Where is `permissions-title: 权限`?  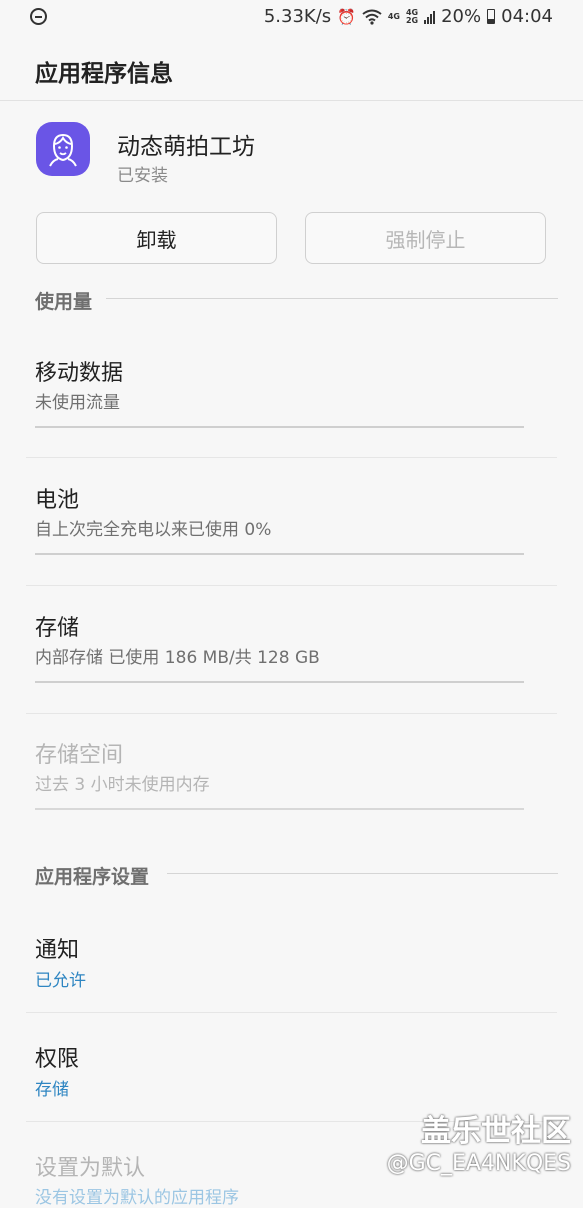 permissions-title: 权限 is located at coordinates (57, 1059).